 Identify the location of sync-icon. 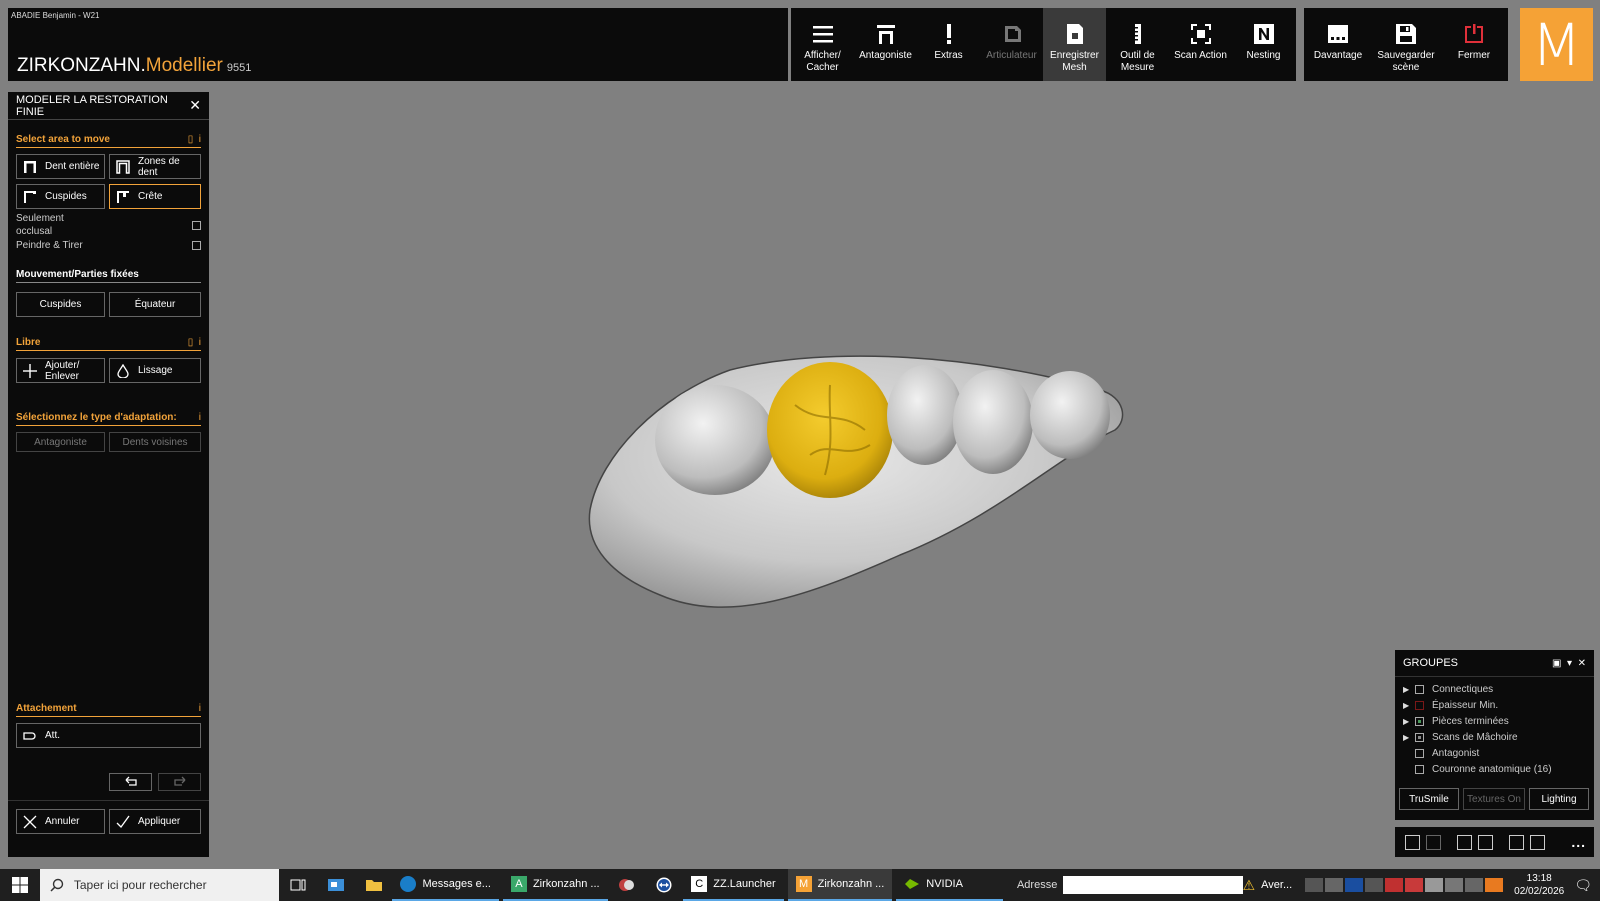
(1334, 885).